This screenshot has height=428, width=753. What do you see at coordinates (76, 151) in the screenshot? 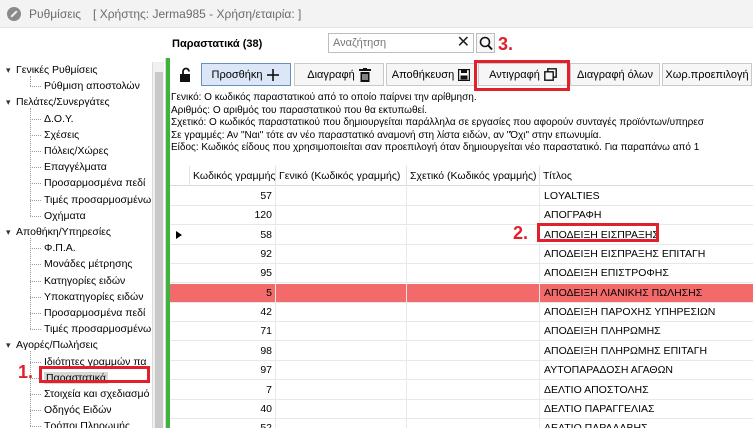
I see `tree-item: Πόλεις/Χώρες` at bounding box center [76, 151].